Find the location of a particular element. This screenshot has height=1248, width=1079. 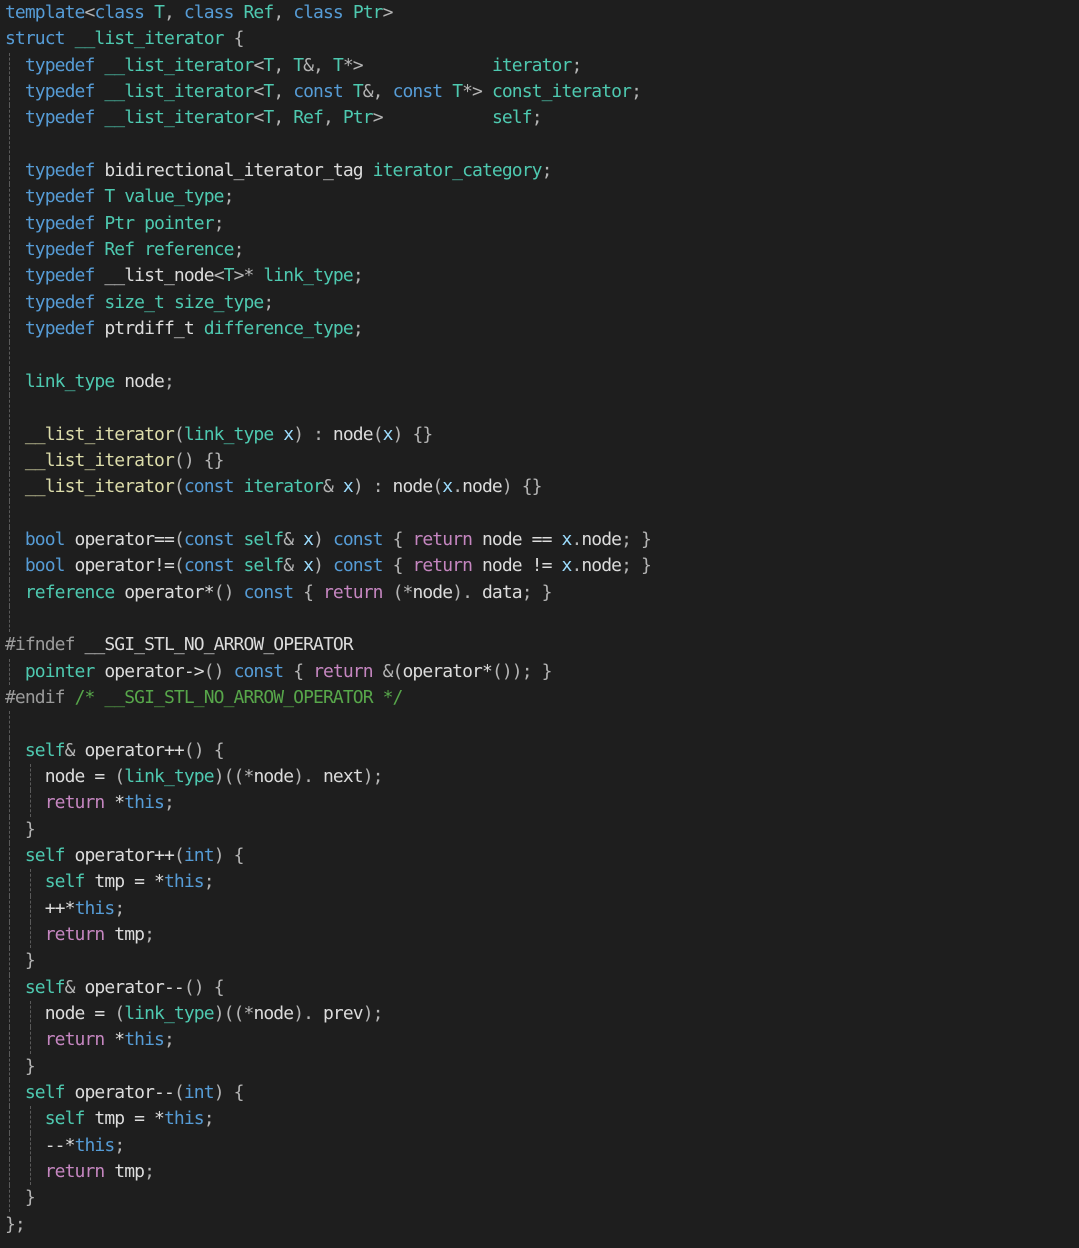

code-token: bool is located at coordinates (45, 539).